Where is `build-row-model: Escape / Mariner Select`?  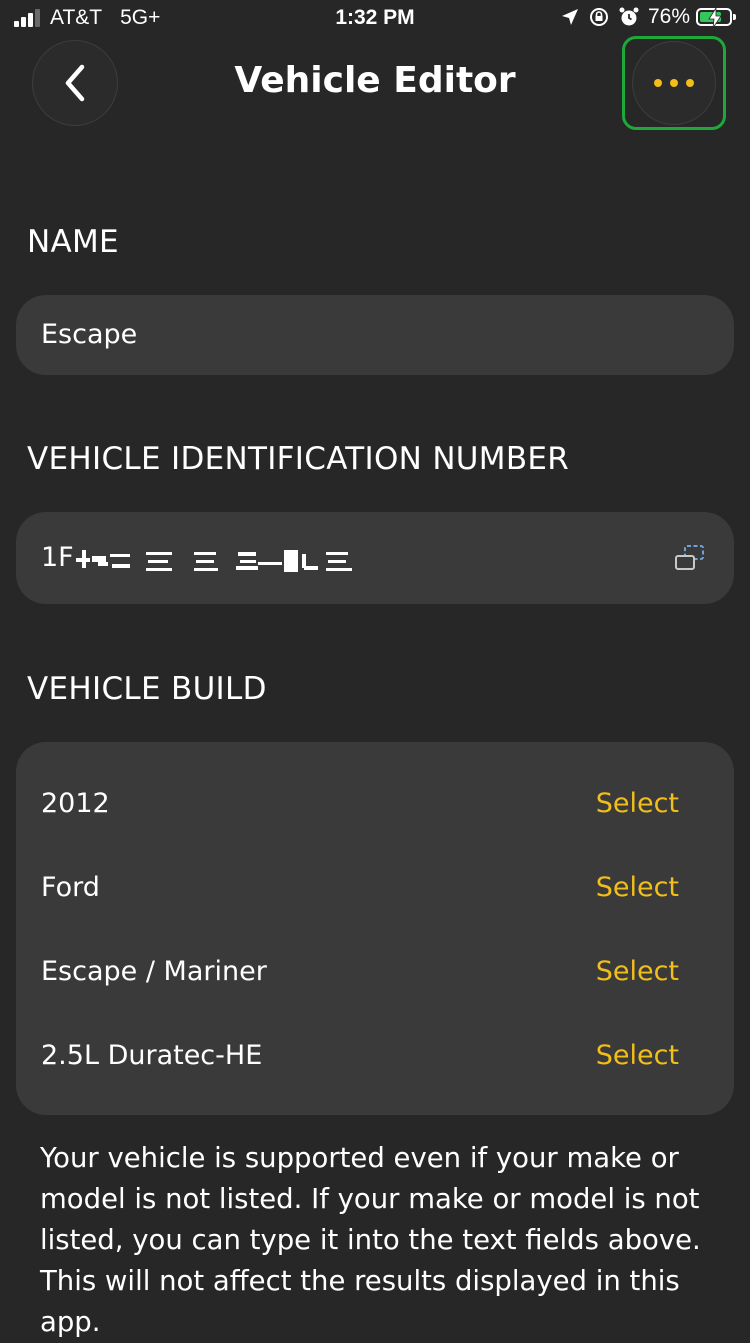
build-row-model: Escape / Mariner Select is located at coordinates (375, 972).